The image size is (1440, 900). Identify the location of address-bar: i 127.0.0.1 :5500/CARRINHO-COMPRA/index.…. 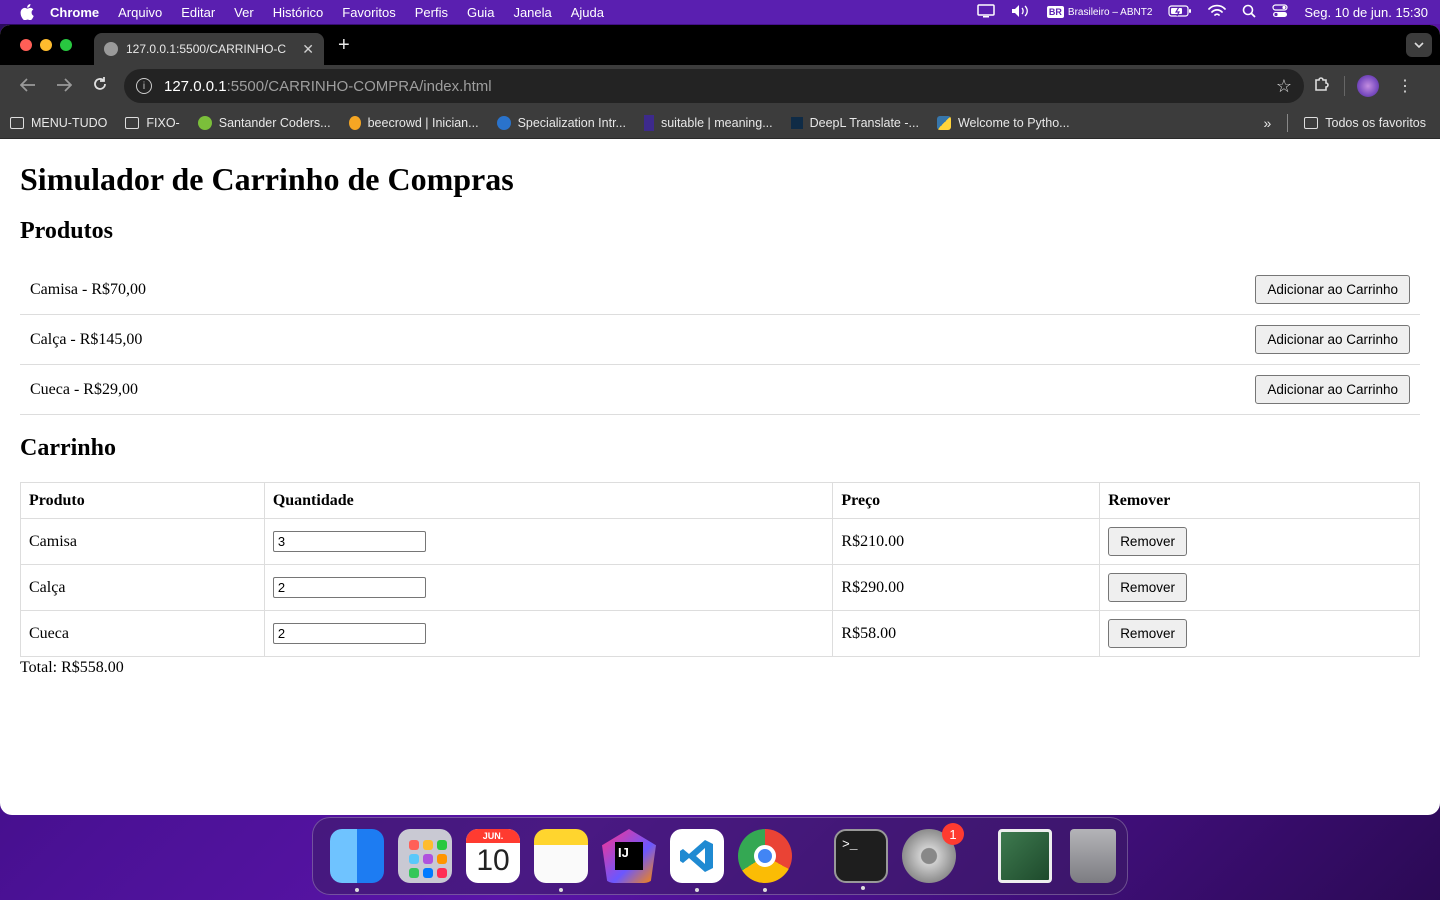
(714, 86).